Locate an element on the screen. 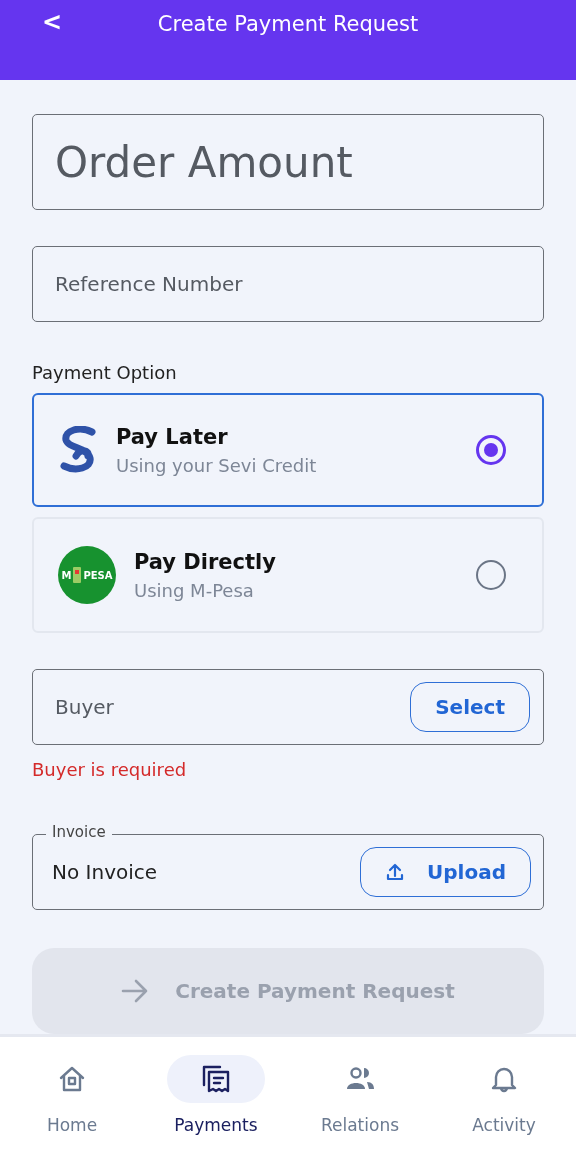  buyer-field: Buyer Select is located at coordinates (288, 707).